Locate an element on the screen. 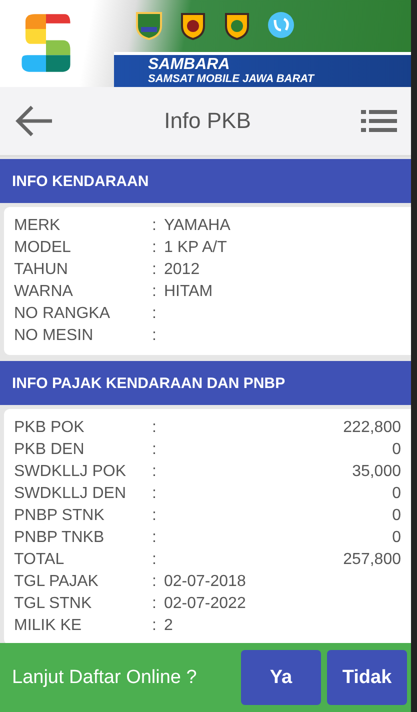 The width and height of the screenshot is (417, 712). screen-title: Info PKB is located at coordinates (207, 121).